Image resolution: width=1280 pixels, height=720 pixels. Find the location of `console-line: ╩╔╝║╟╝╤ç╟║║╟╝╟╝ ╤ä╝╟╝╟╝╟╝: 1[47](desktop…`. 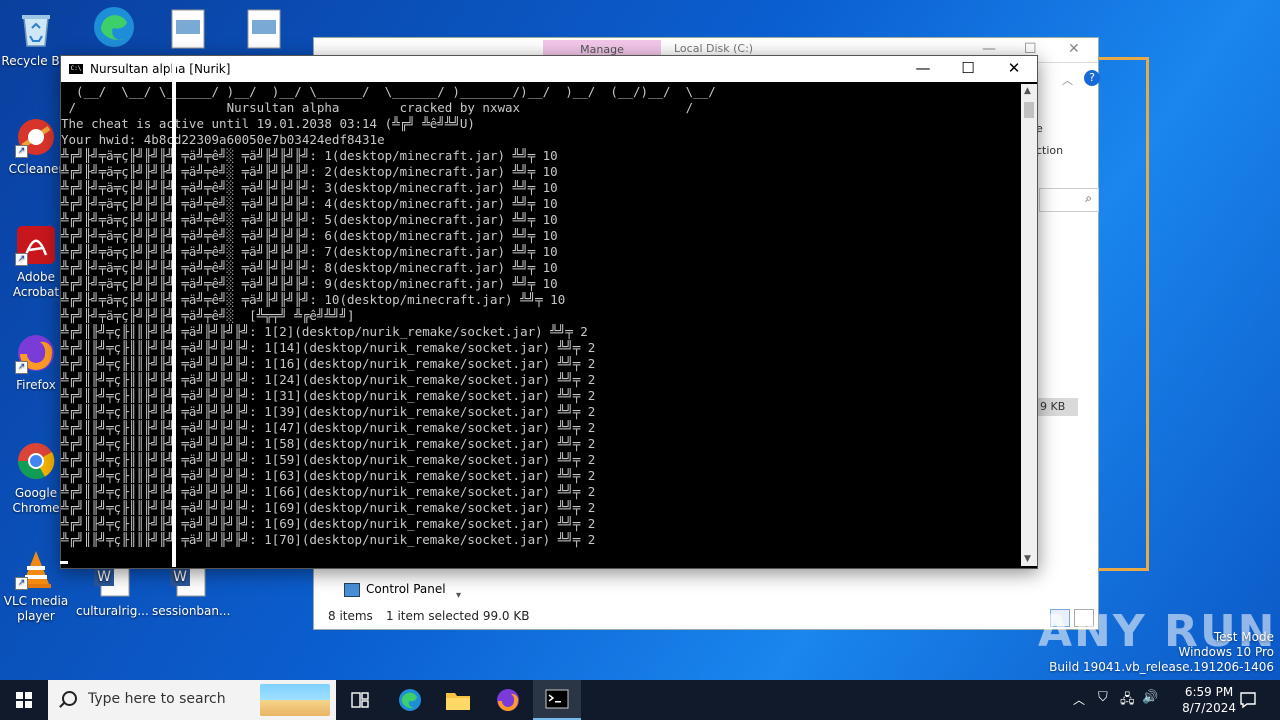

console-line: ╩╔╝║╟╝╤ç╟║║╟╝╟╝ ╤ä╝╟╝╟╝╟╝: 1[47](desktop… is located at coordinates (328, 427).